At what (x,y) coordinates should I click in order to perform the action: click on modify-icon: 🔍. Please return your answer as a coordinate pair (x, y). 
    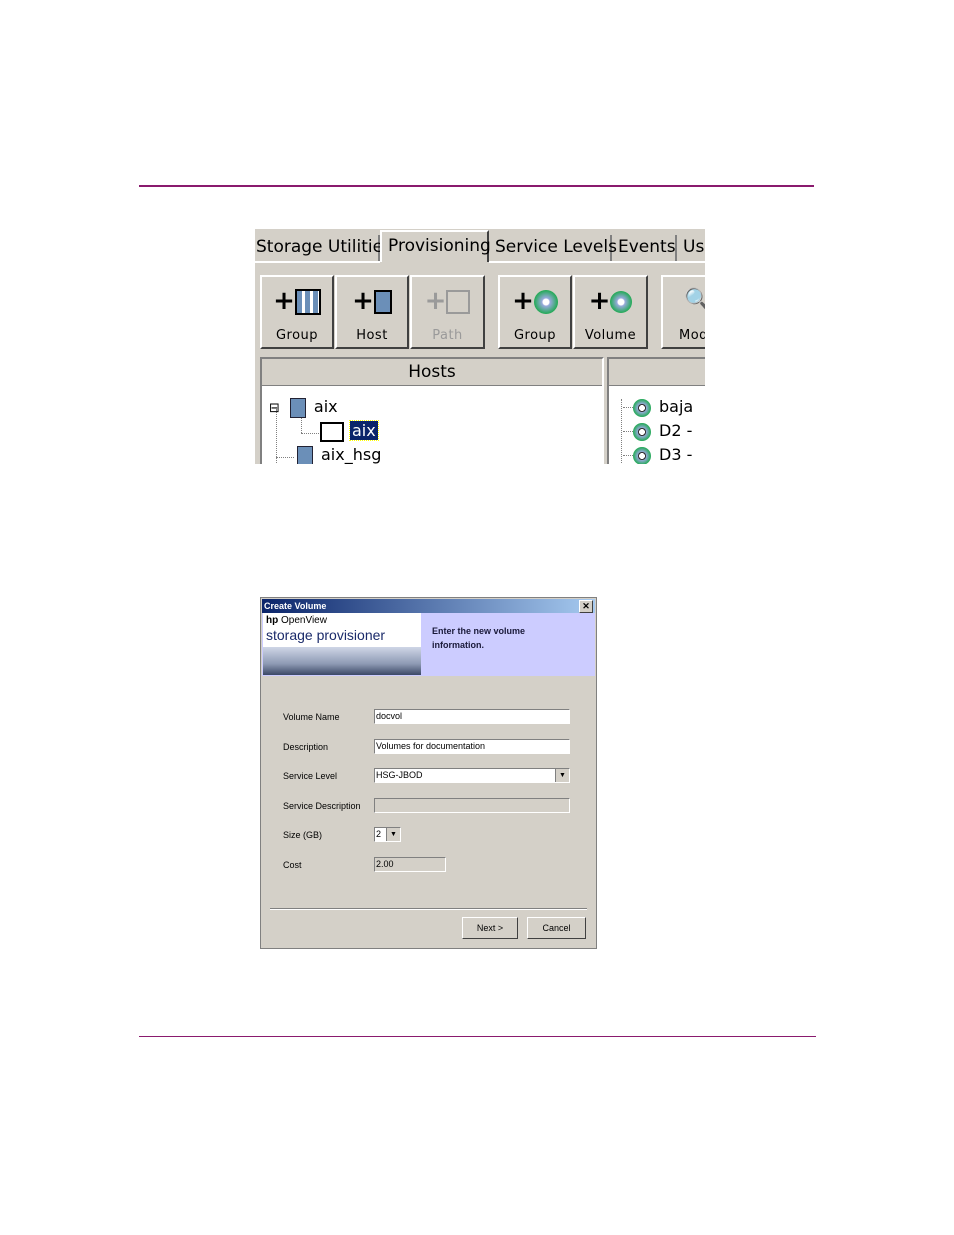
    Looking at the image, I should click on (694, 300).